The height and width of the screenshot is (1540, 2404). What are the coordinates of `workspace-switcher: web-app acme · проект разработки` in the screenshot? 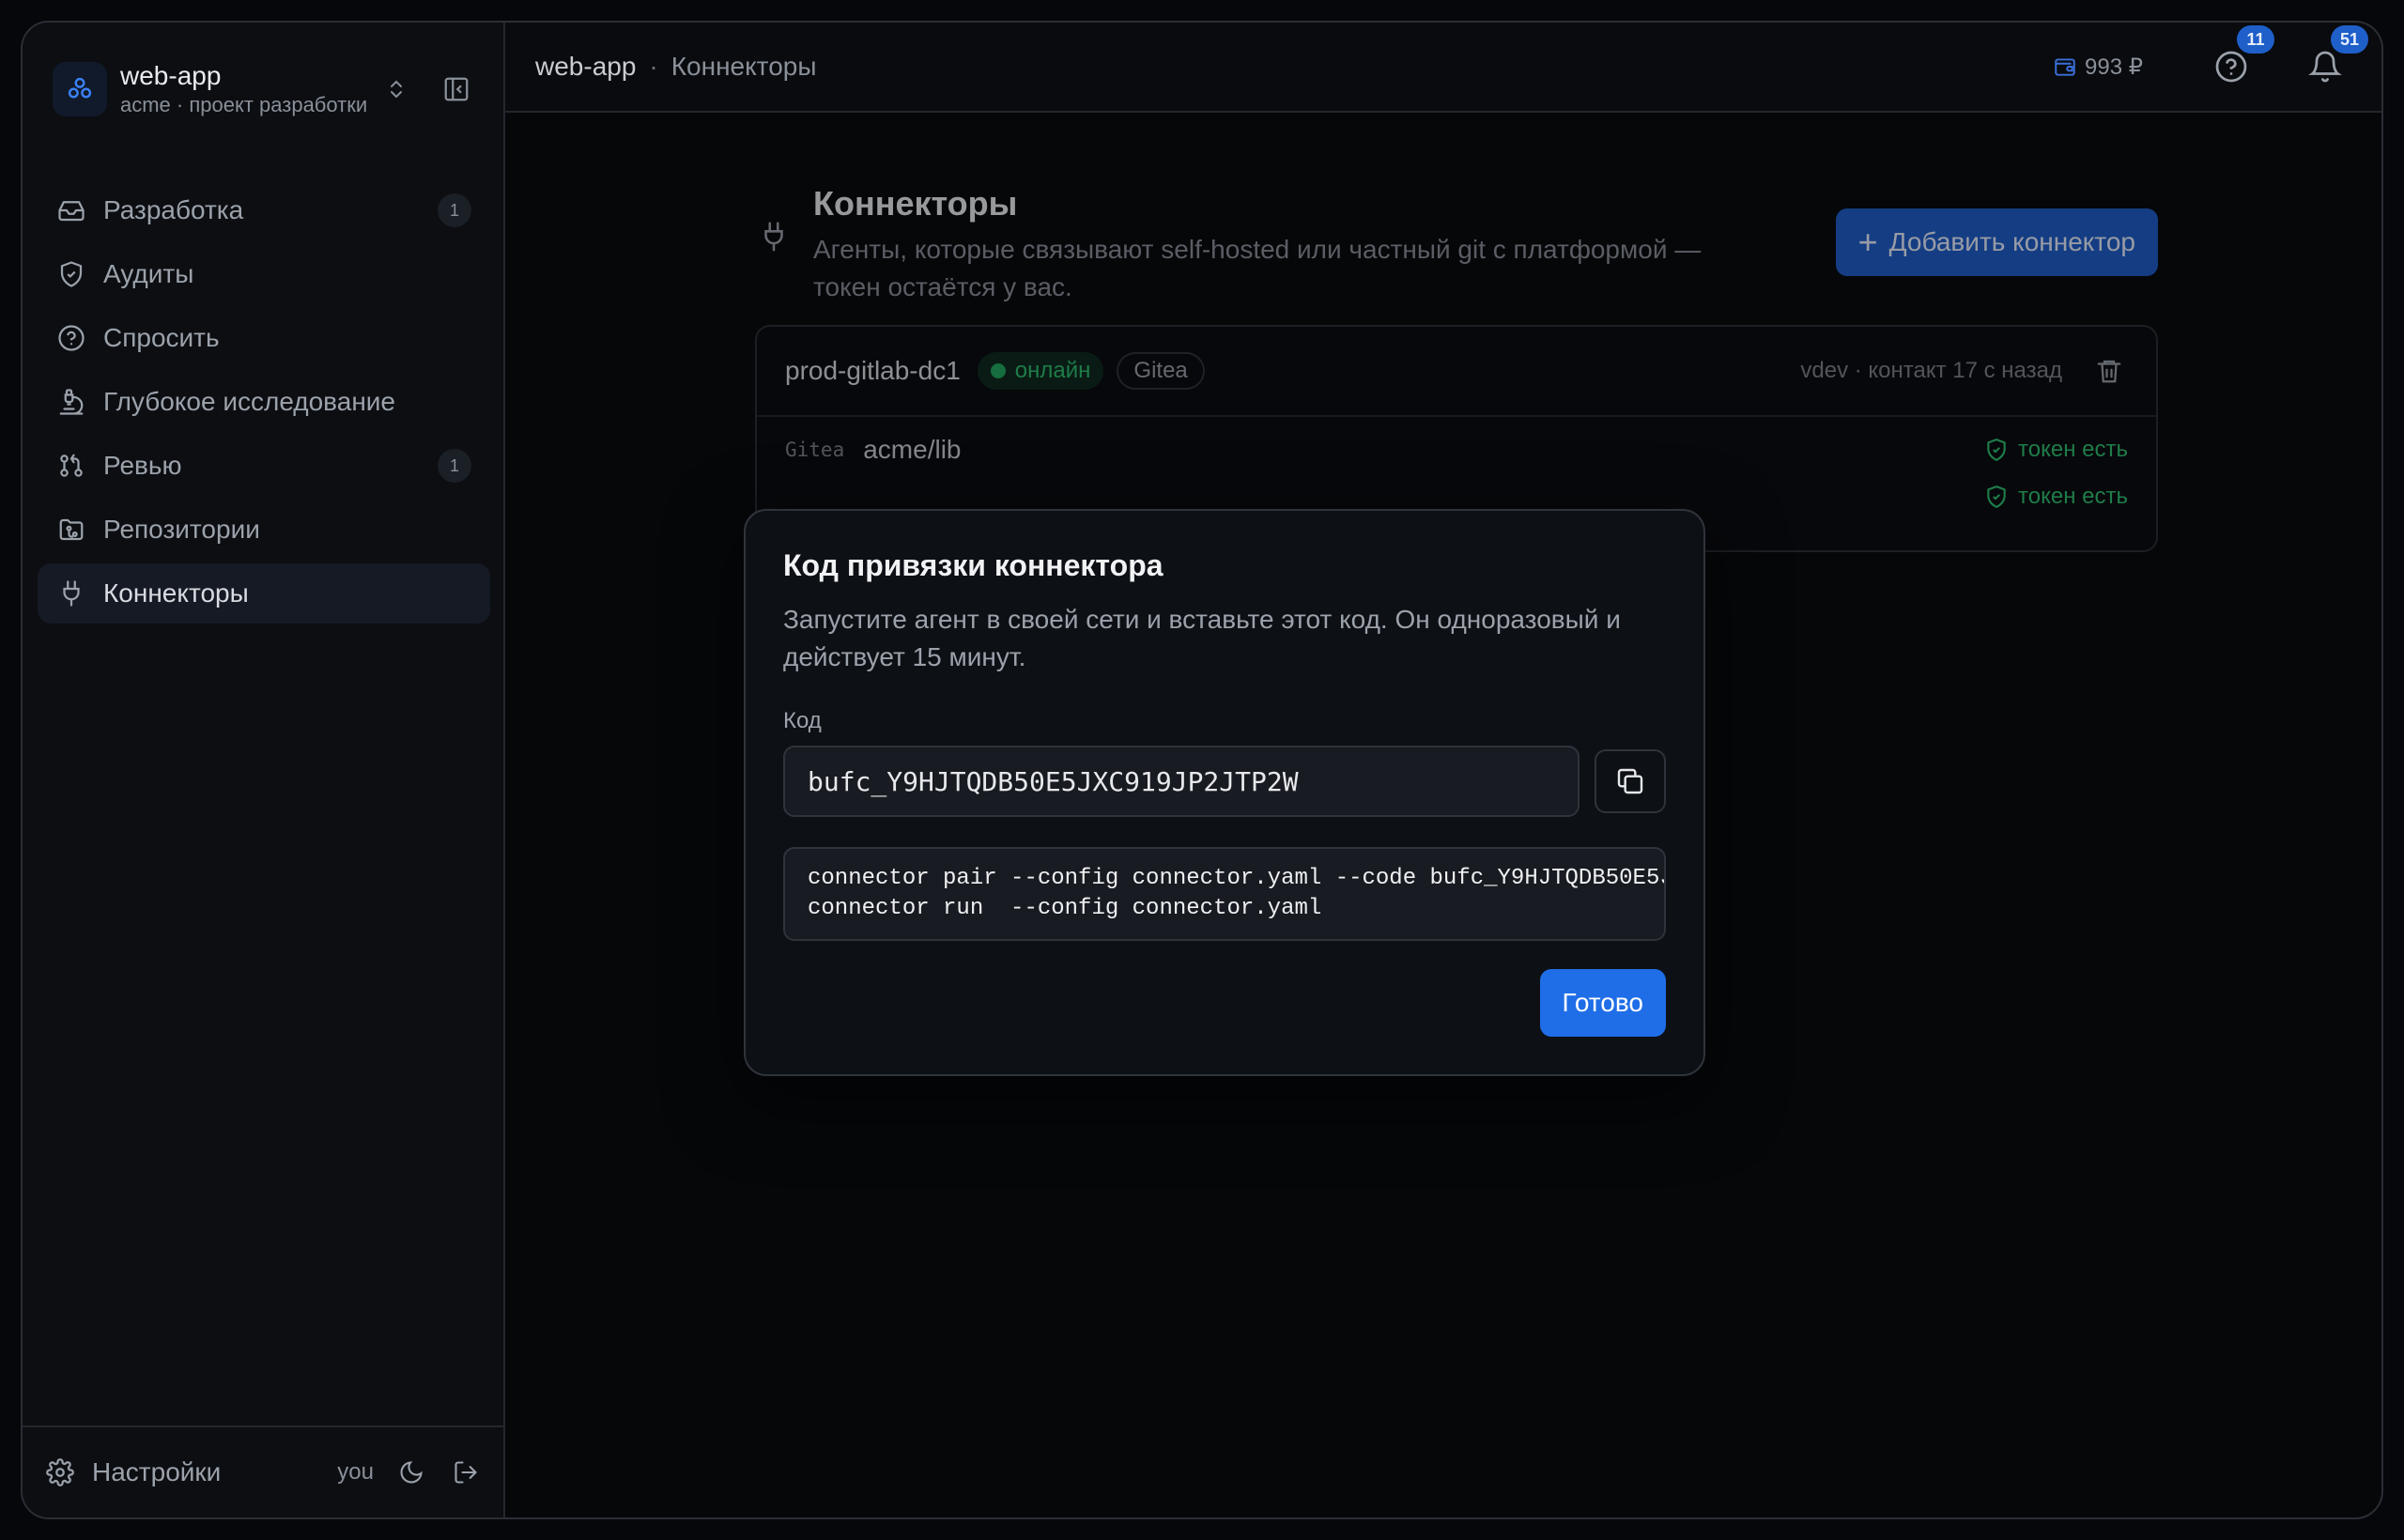 It's located at (264, 89).